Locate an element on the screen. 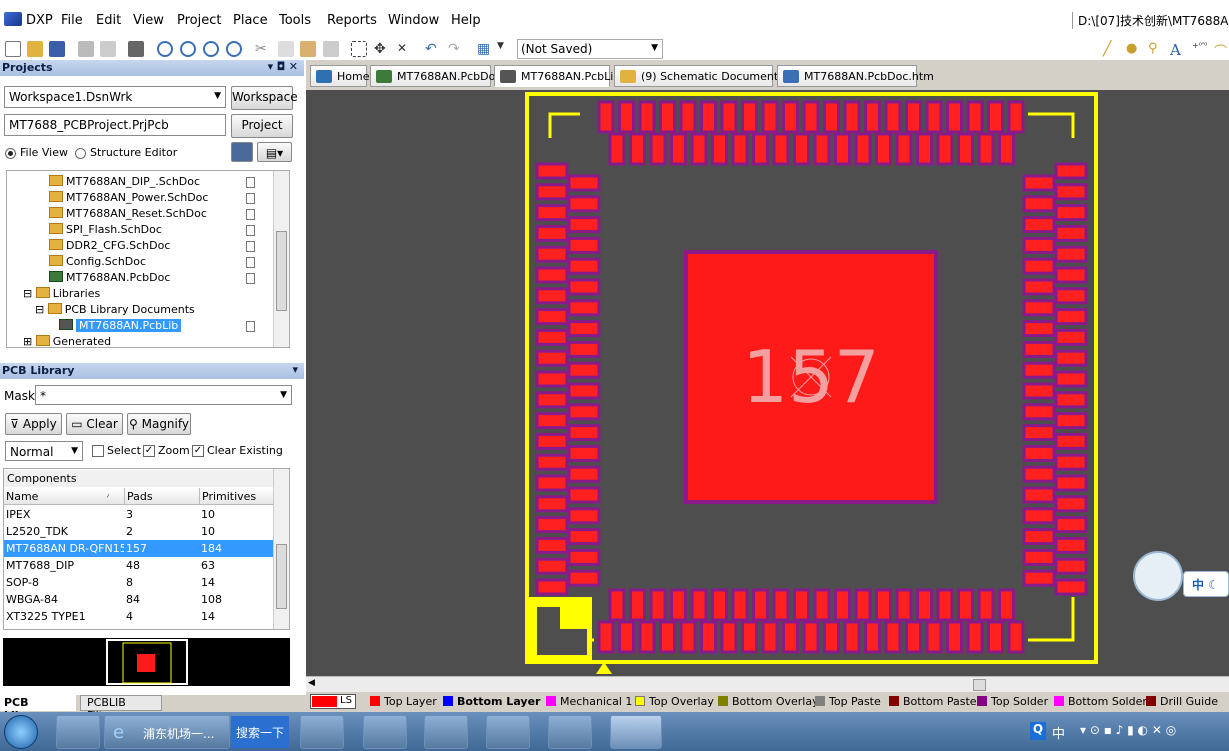 The image size is (1229, 751). tree-item: SPI_Flash.SchDoc is located at coordinates (105, 230).